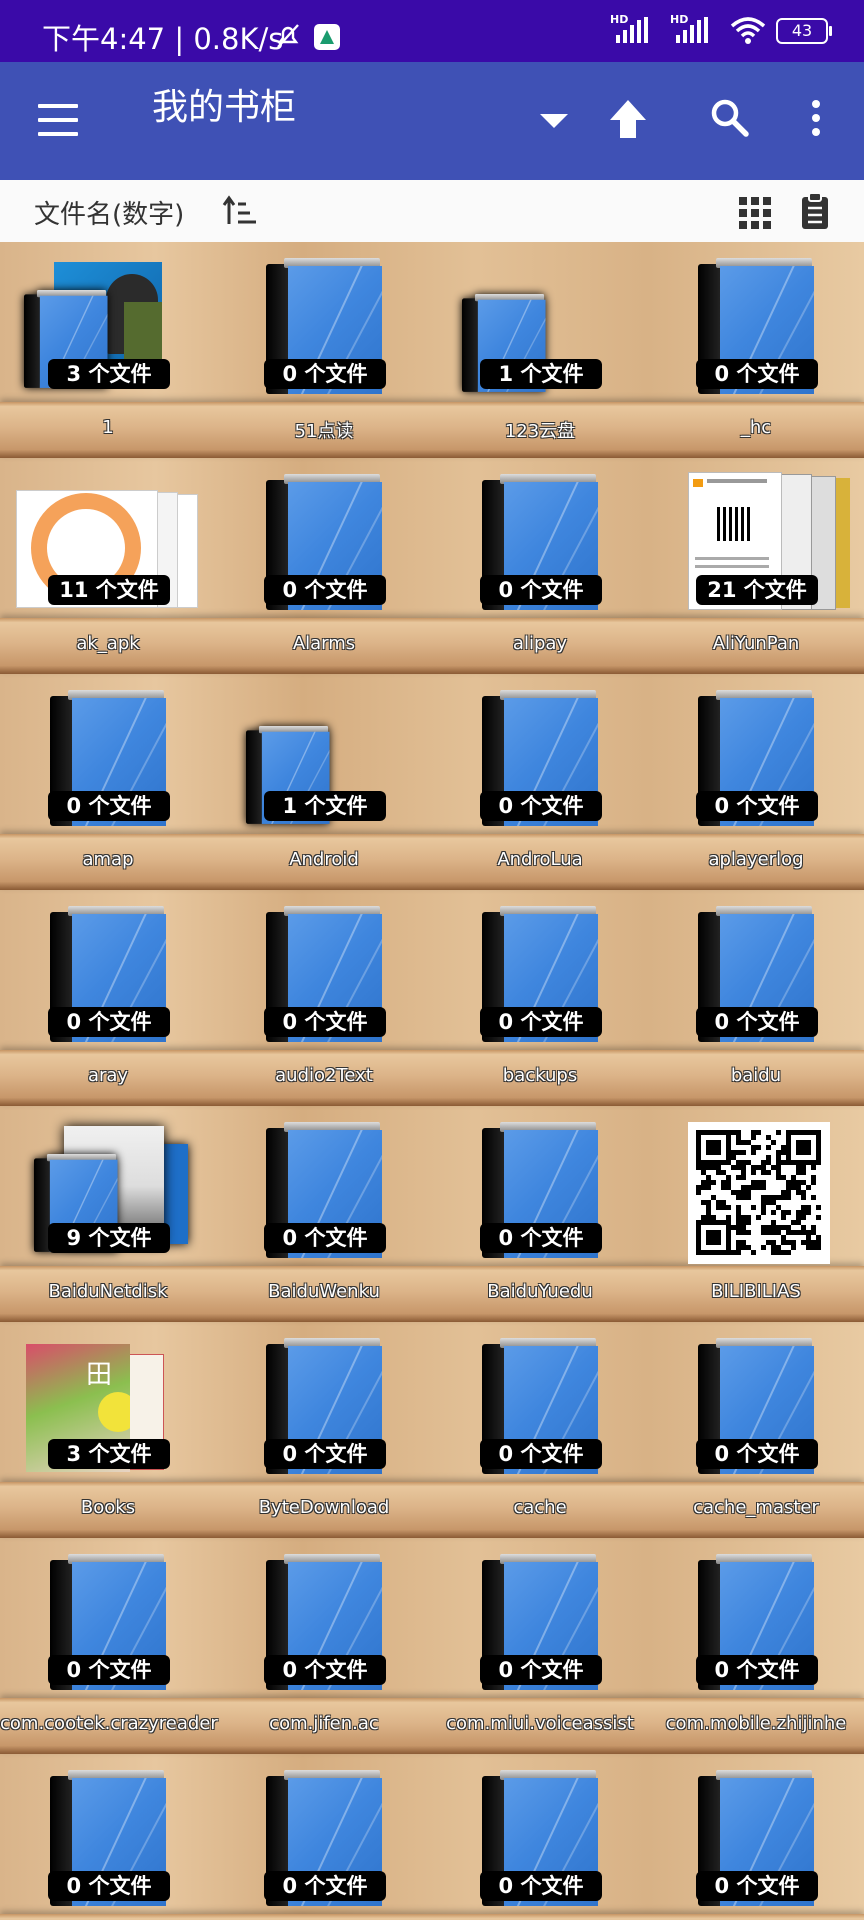 The image size is (864, 1920). Describe the element at coordinates (756, 782) in the screenshot. I see `folder-item: 0 个文件 aplayerlog` at that location.